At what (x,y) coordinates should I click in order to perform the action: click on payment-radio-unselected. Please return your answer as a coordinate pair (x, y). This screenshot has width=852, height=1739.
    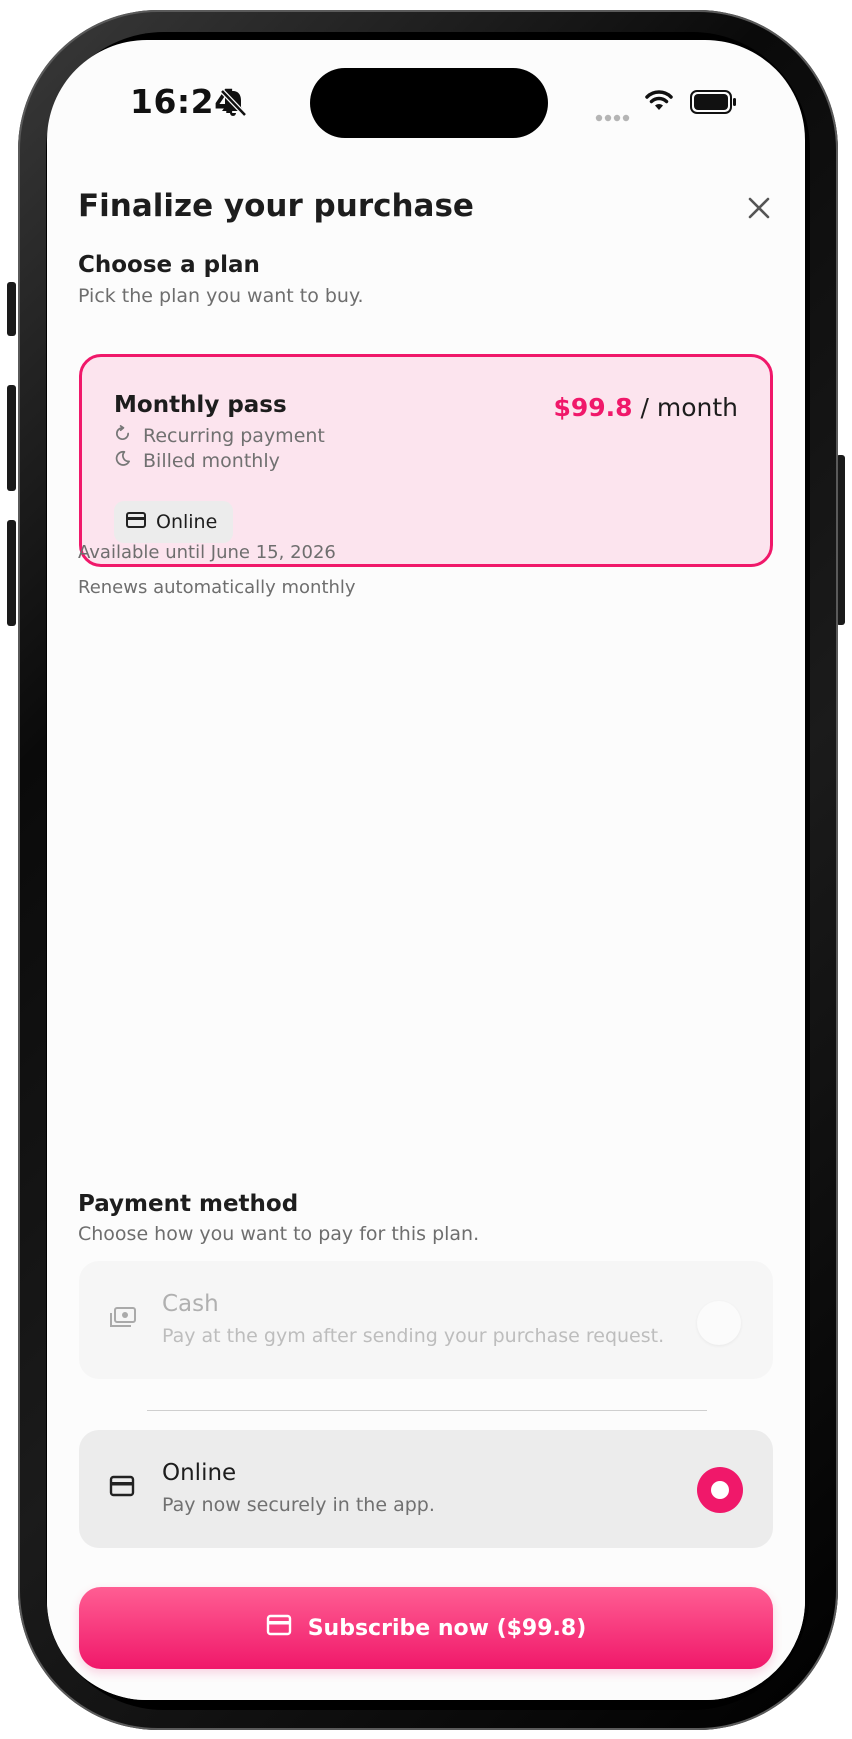
    Looking at the image, I should click on (719, 1323).